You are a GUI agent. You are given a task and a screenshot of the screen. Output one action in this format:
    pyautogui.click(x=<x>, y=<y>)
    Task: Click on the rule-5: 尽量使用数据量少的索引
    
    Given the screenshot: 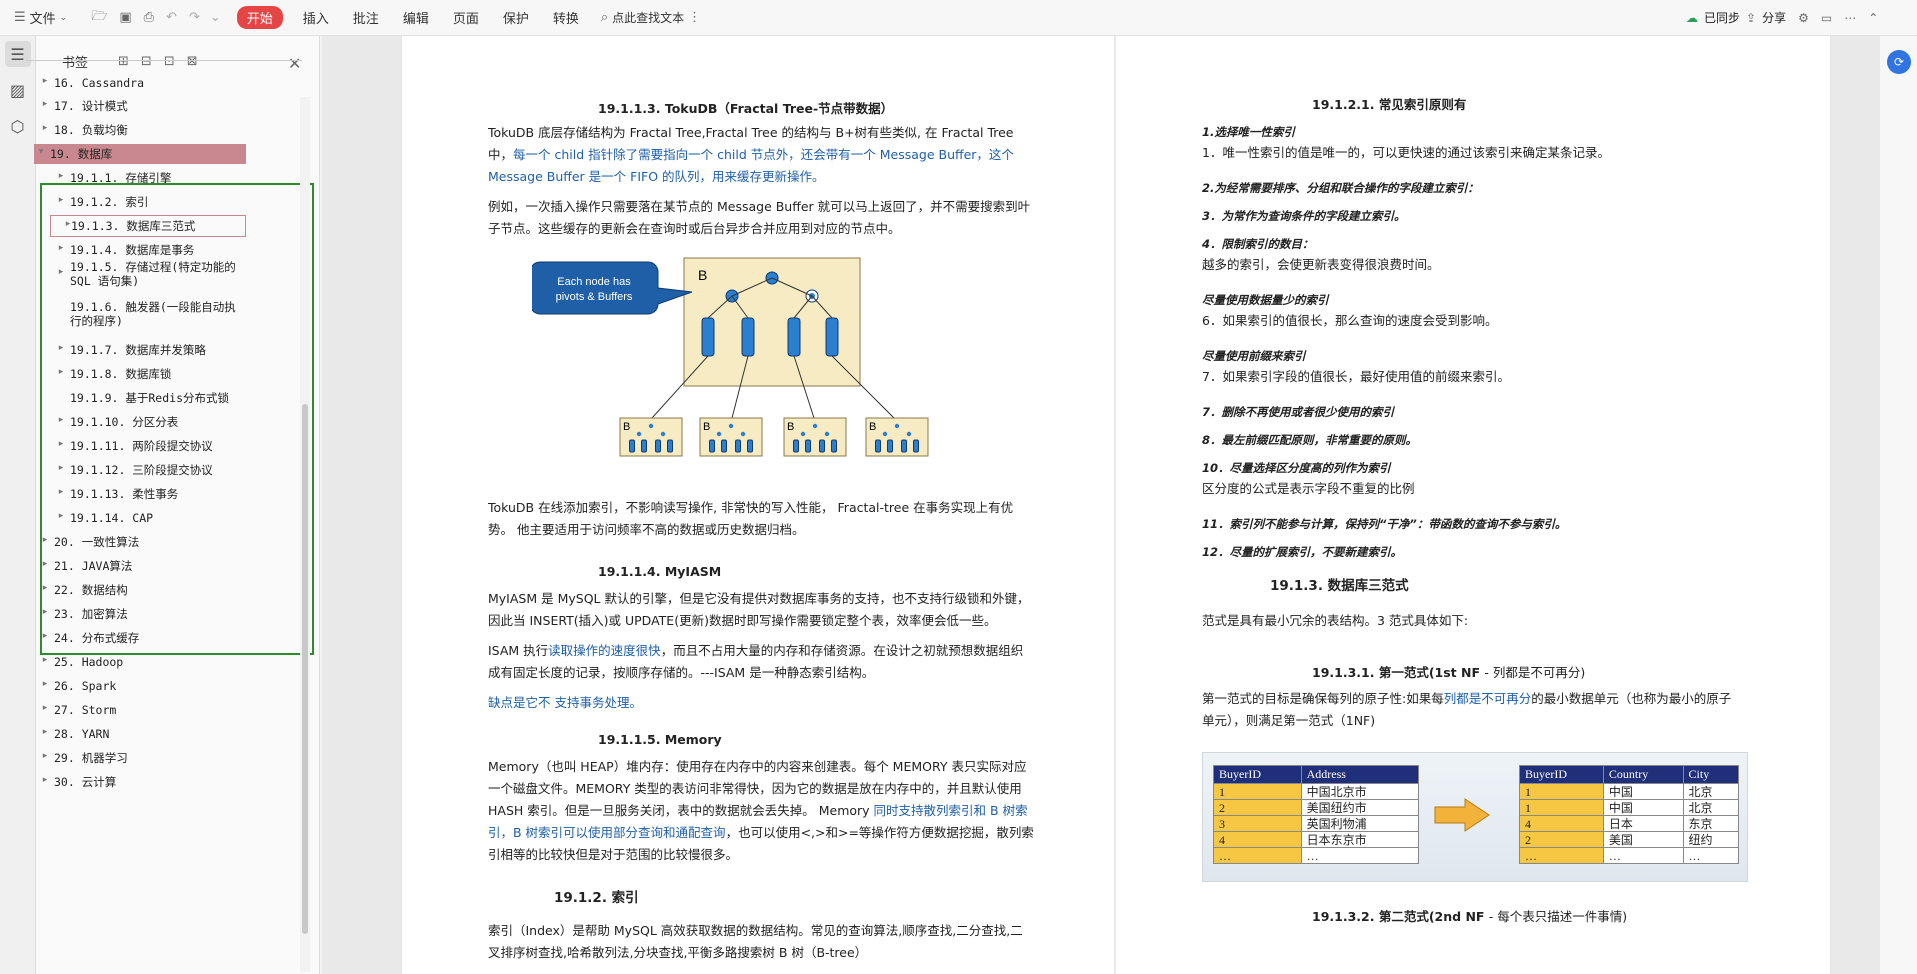 What is the action you would take?
    pyautogui.click(x=1265, y=300)
    